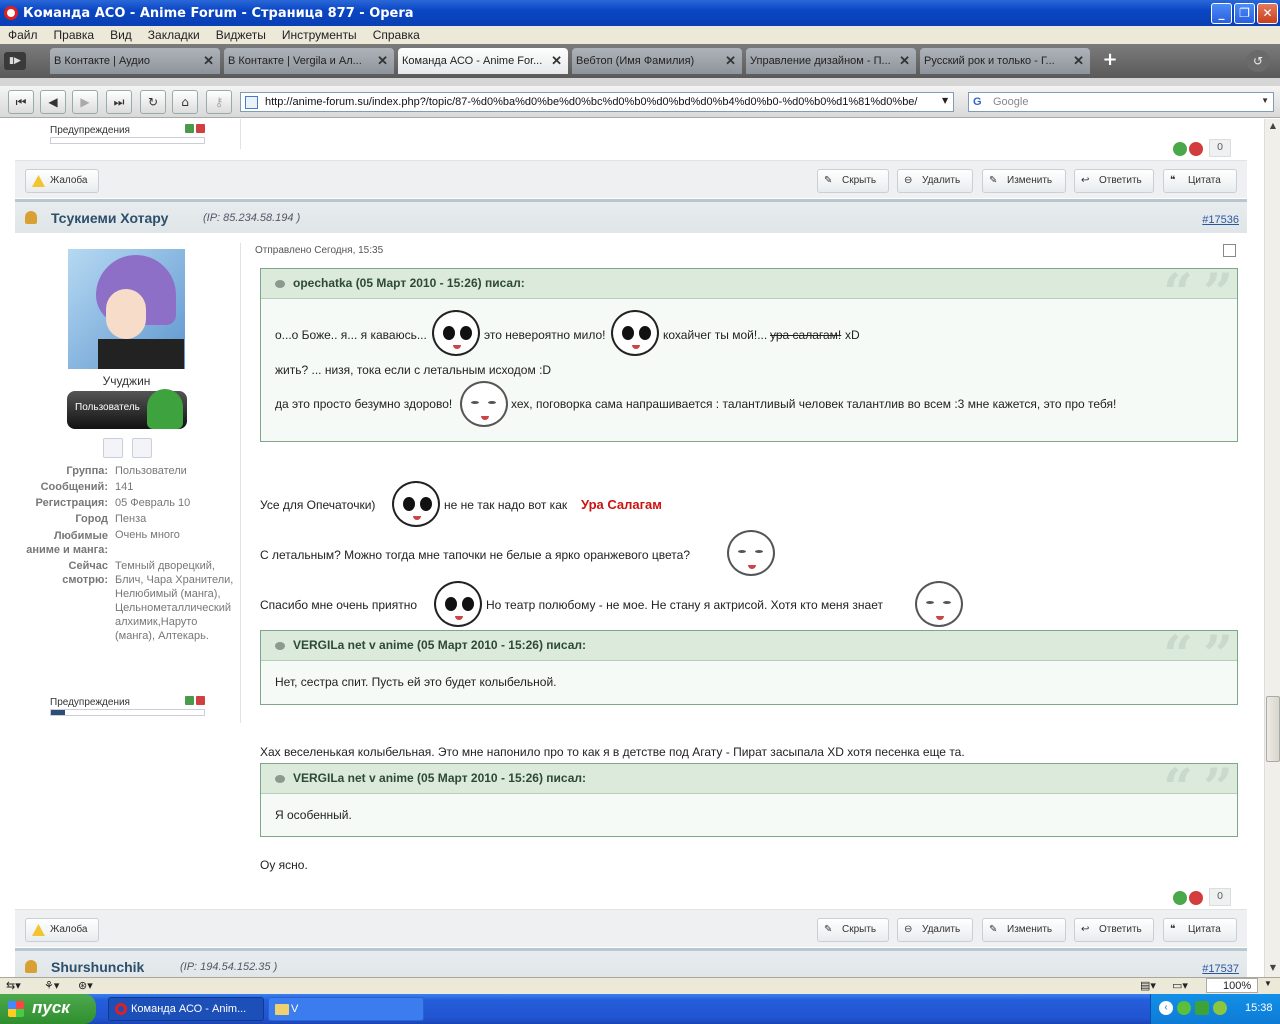  Describe the element at coordinates (219, 102) in the screenshot. I see `wand-icon: ⚷` at that location.